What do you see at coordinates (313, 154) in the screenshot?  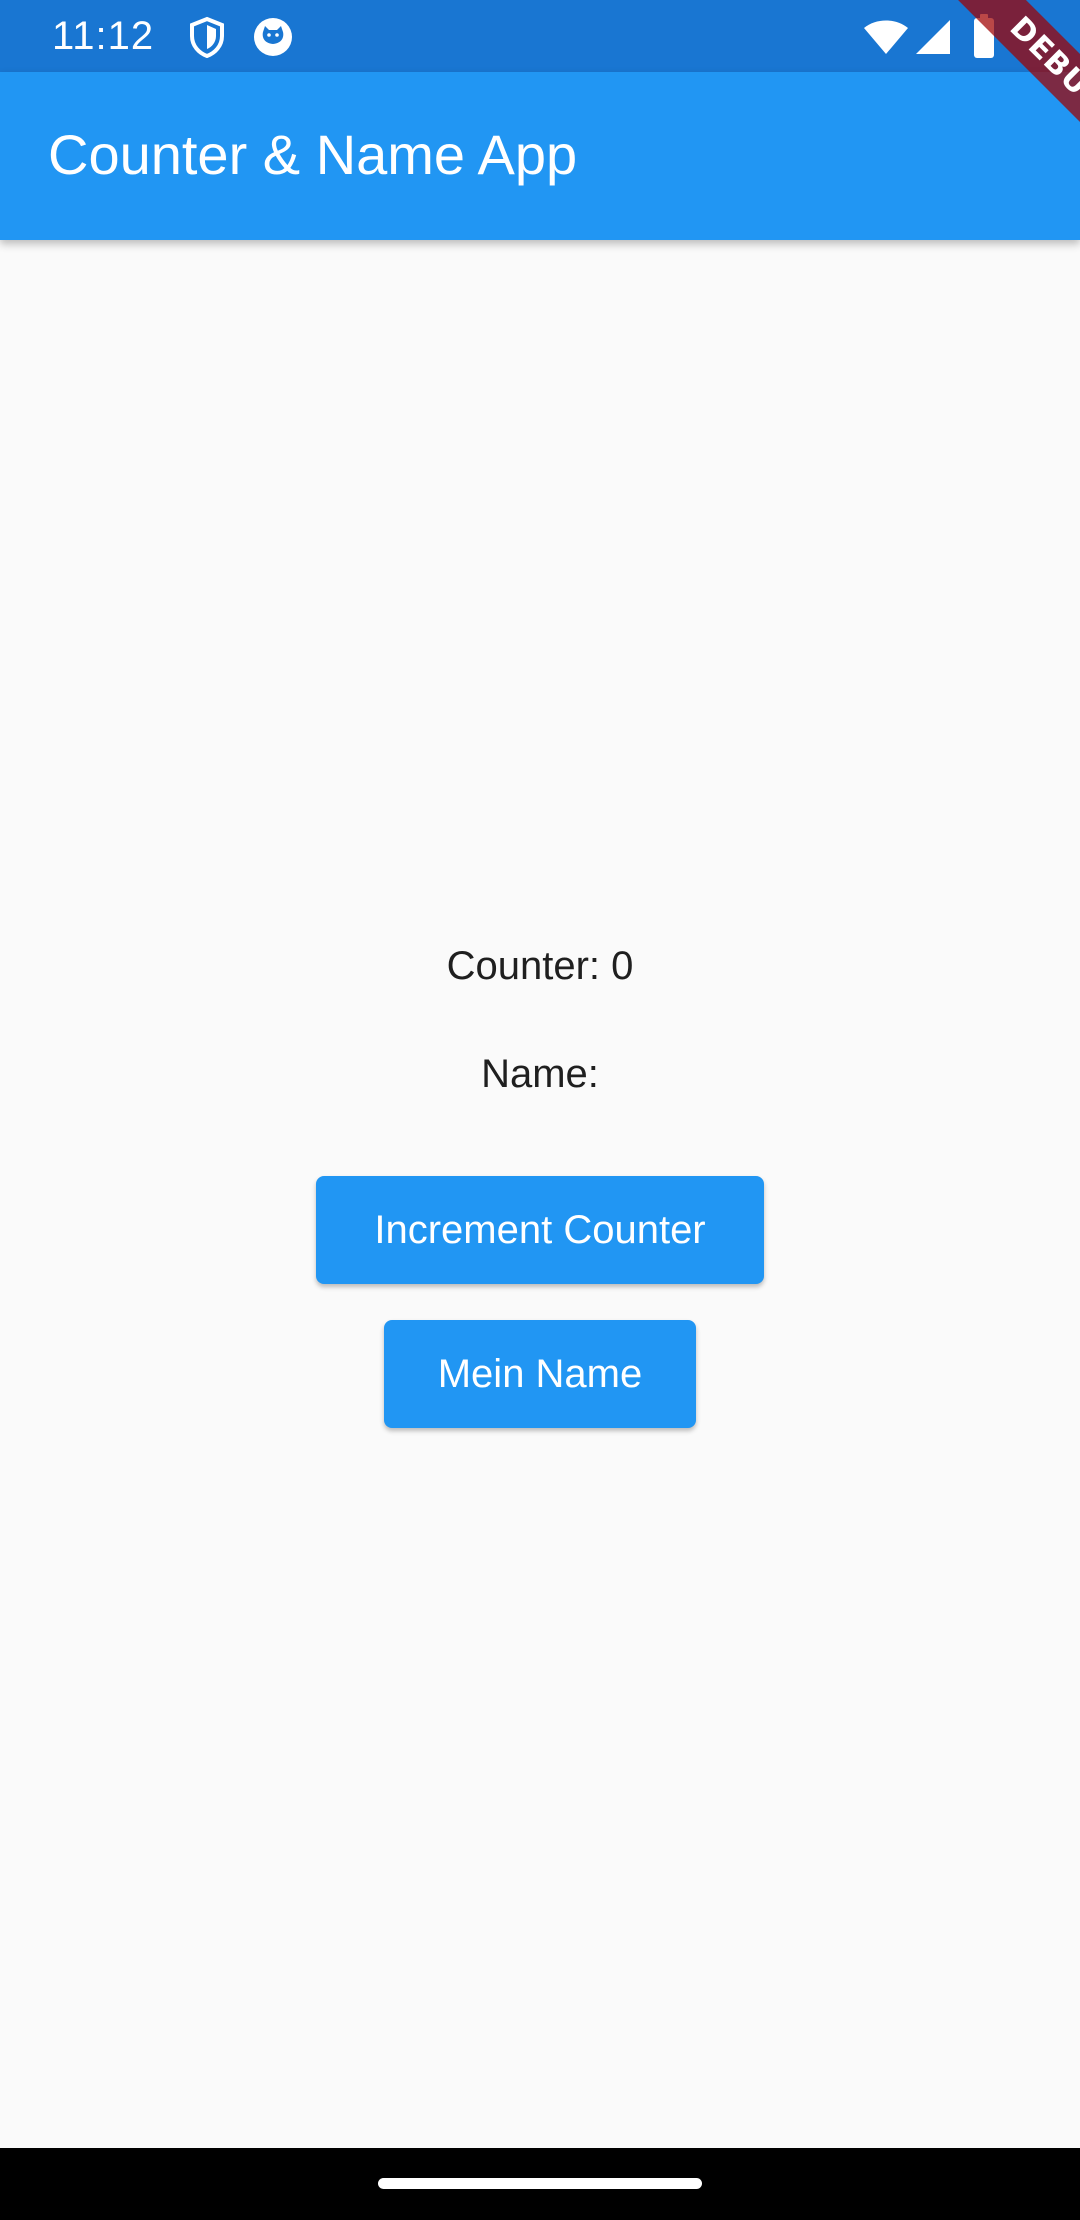 I see `app-title: Counter & Name App` at bounding box center [313, 154].